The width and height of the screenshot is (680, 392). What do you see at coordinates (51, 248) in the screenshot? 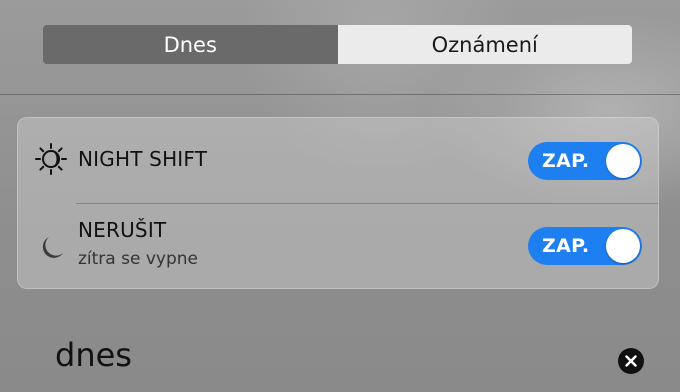
I see `moon-icon` at bounding box center [51, 248].